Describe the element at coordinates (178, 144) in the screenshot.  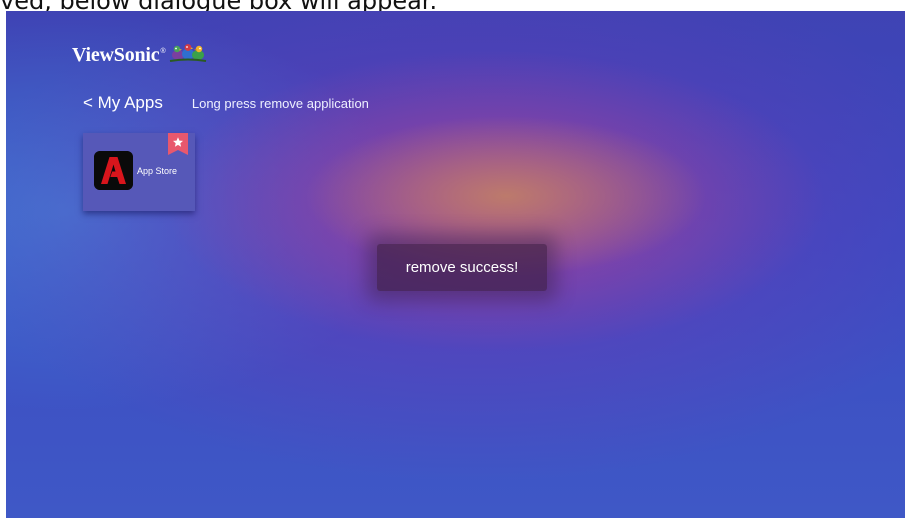
I see `favorite-star-icon` at that location.